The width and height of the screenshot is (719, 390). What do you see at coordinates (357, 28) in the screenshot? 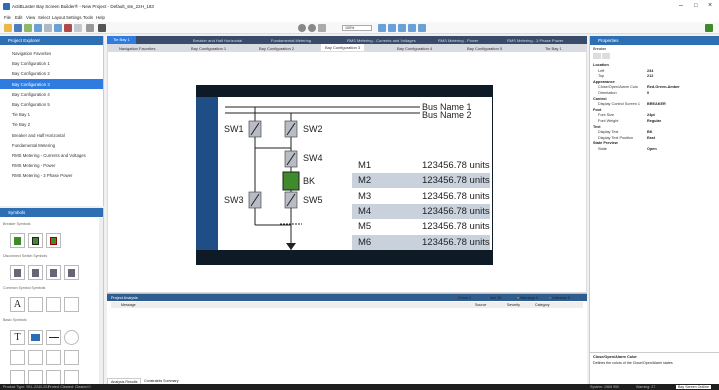
I see `zoom-select: 100%` at bounding box center [357, 28].